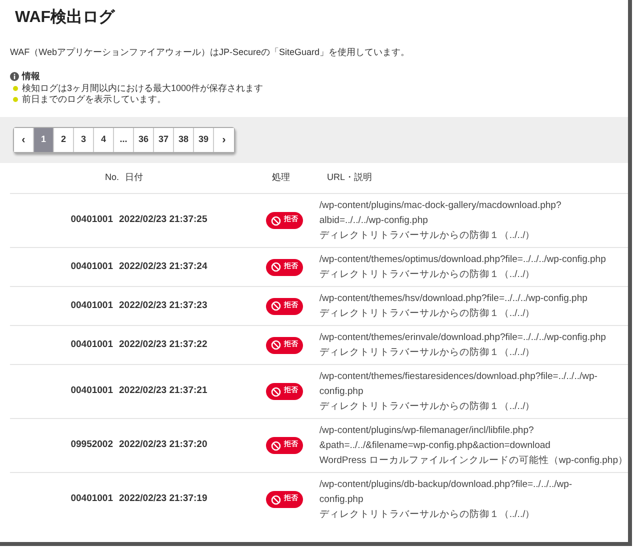  Describe the element at coordinates (163, 499) in the screenshot. I see `log-date: 2022/02/23 21:37:19` at that location.